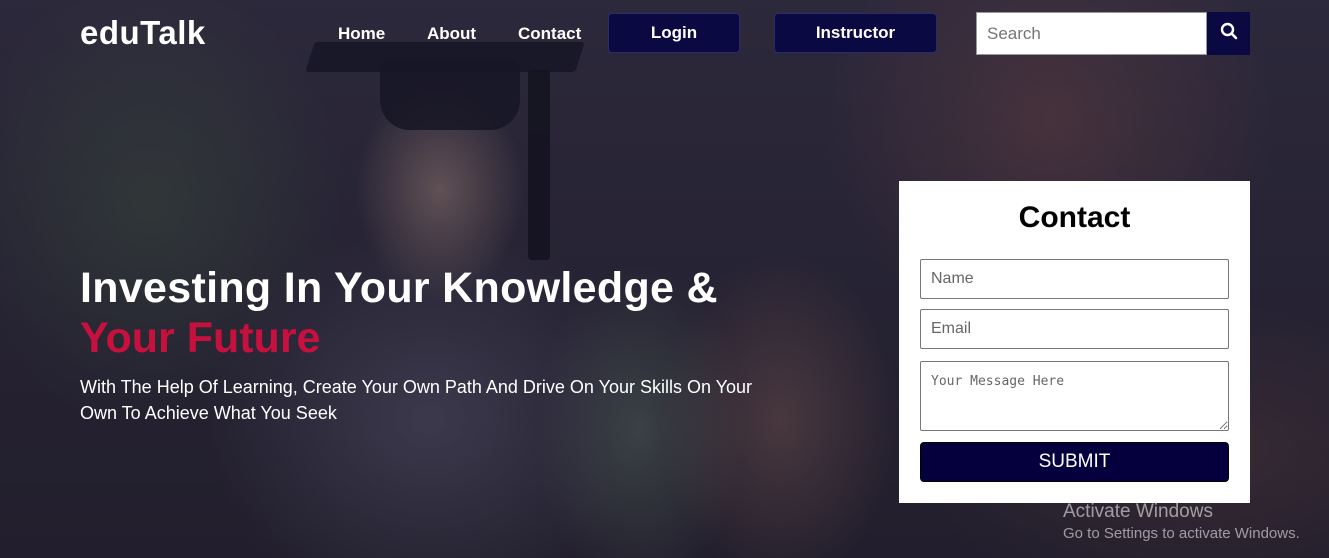 The width and height of the screenshot is (1329, 558). What do you see at coordinates (451, 34) in the screenshot?
I see `nav-link-about: About` at bounding box center [451, 34].